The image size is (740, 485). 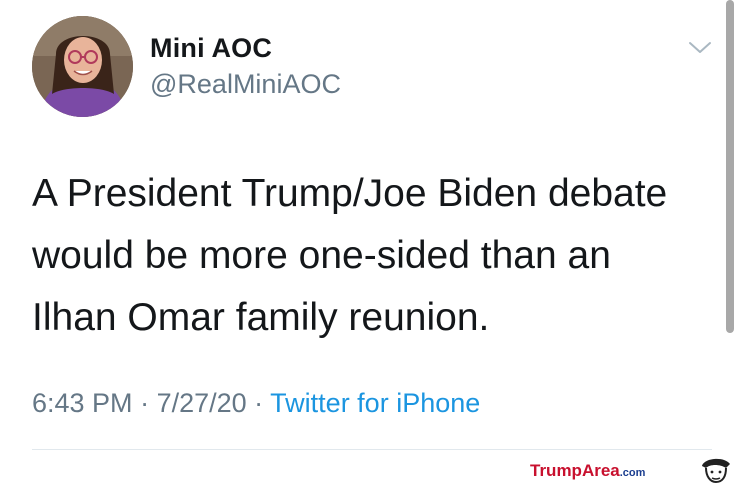 What do you see at coordinates (375, 403) in the screenshot?
I see `tweet-source-link: Twitter for iPhone` at bounding box center [375, 403].